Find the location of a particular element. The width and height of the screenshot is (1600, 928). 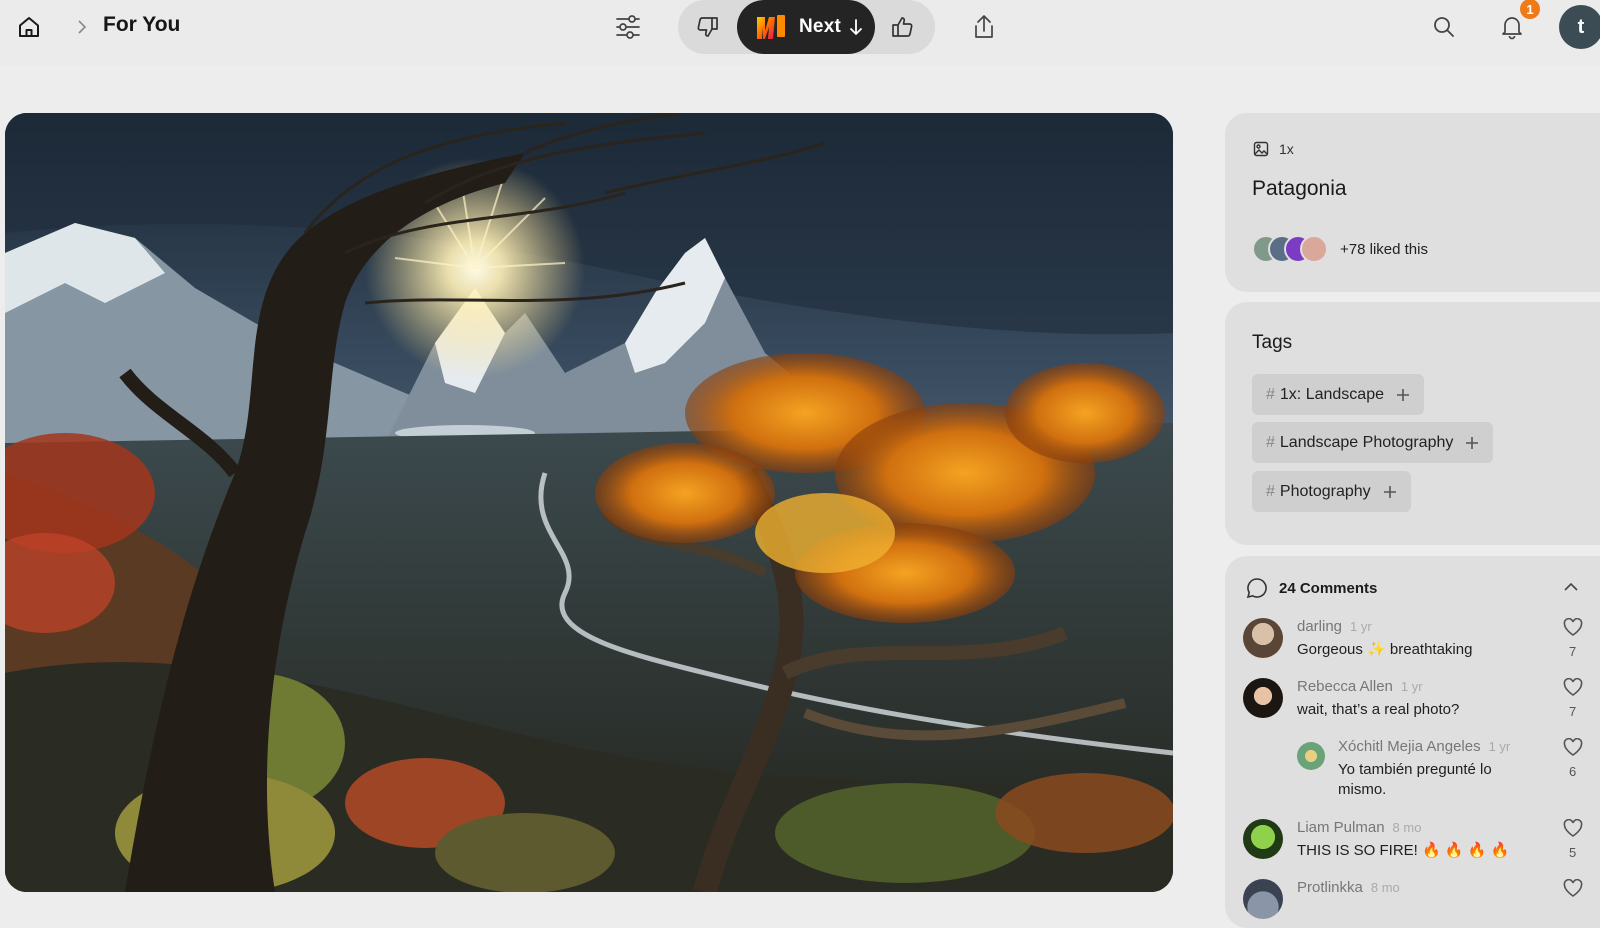

comment-like-count: 5 is located at coordinates (1573, 852).